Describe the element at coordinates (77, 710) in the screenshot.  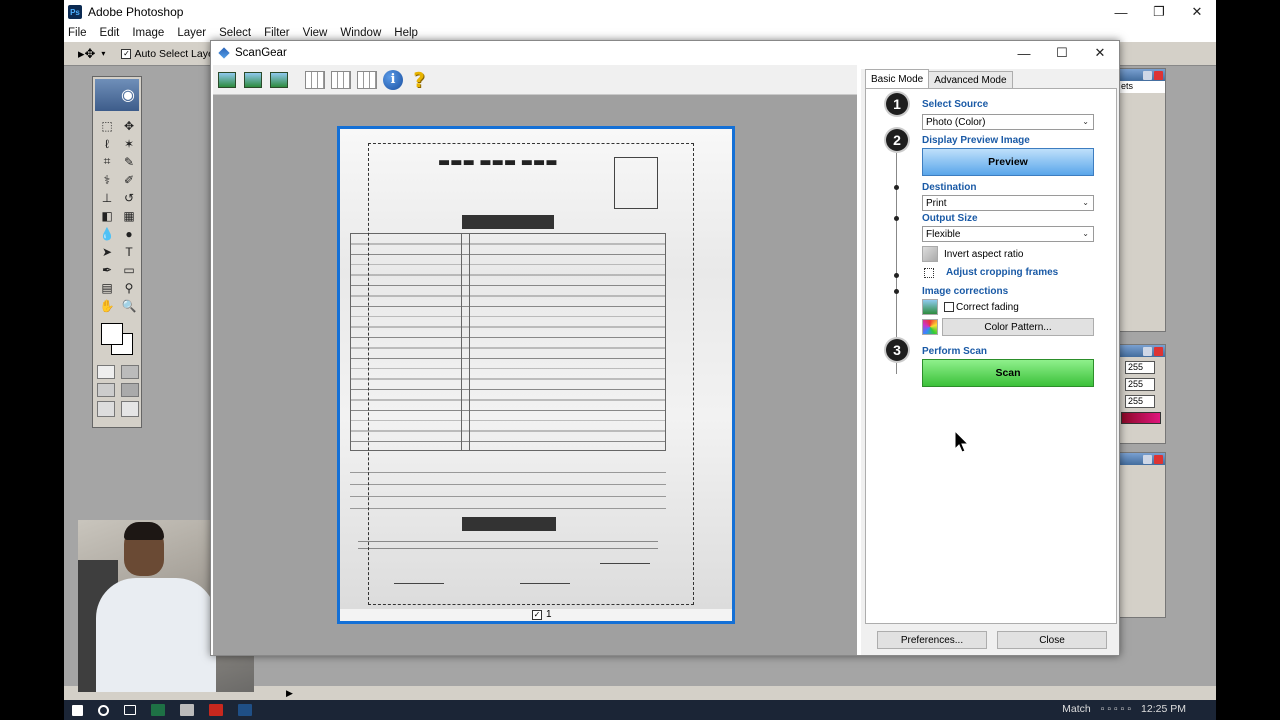
I see `windows-start-icon` at that location.